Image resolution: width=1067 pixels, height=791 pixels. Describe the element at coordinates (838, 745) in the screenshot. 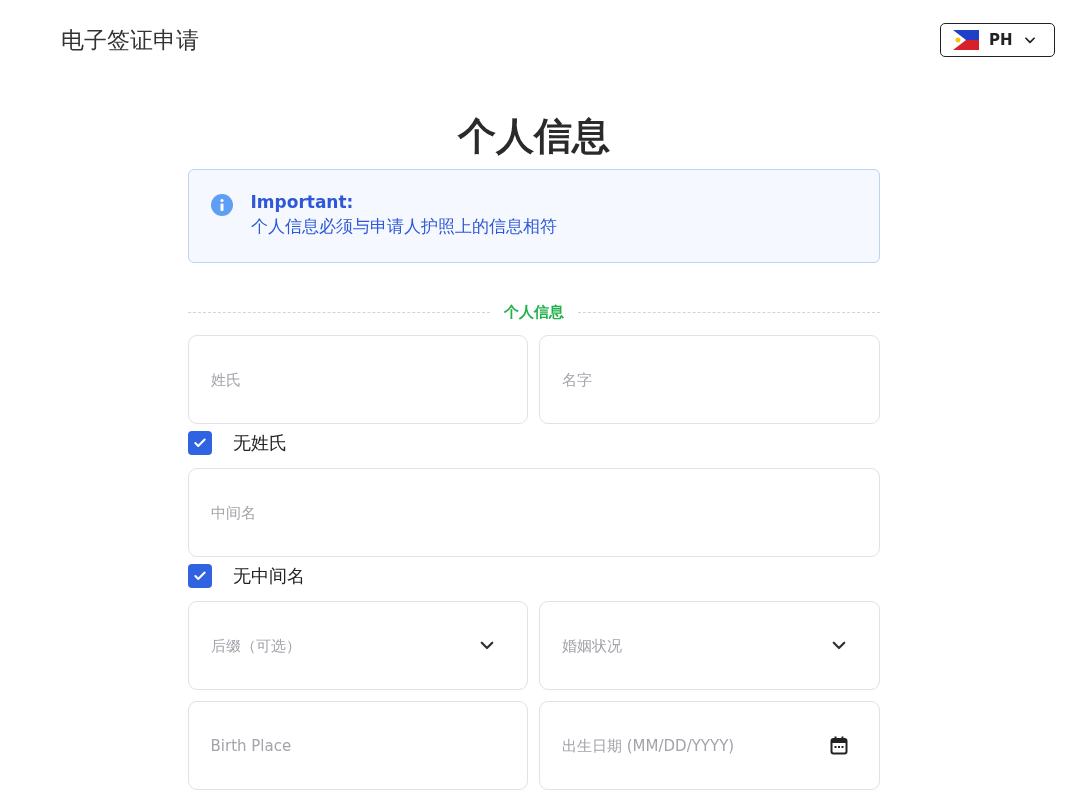

I see `calendar-icon` at that location.